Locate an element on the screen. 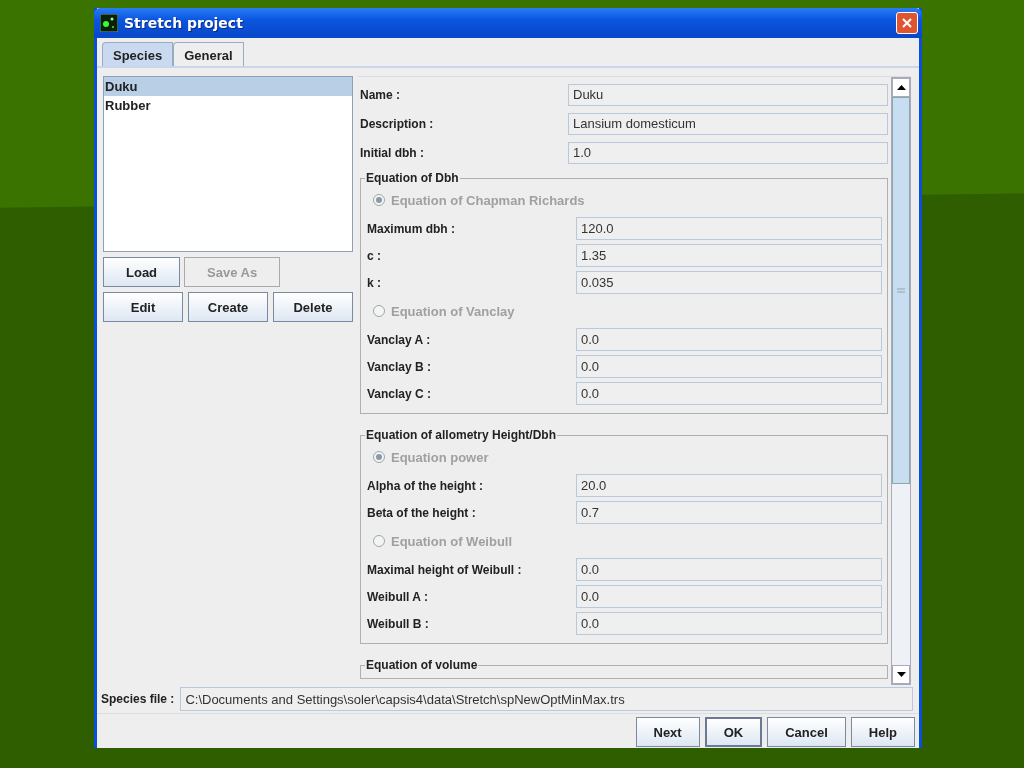 This screenshot has height=768, width=1024. text-field: 120.0 is located at coordinates (729, 228).